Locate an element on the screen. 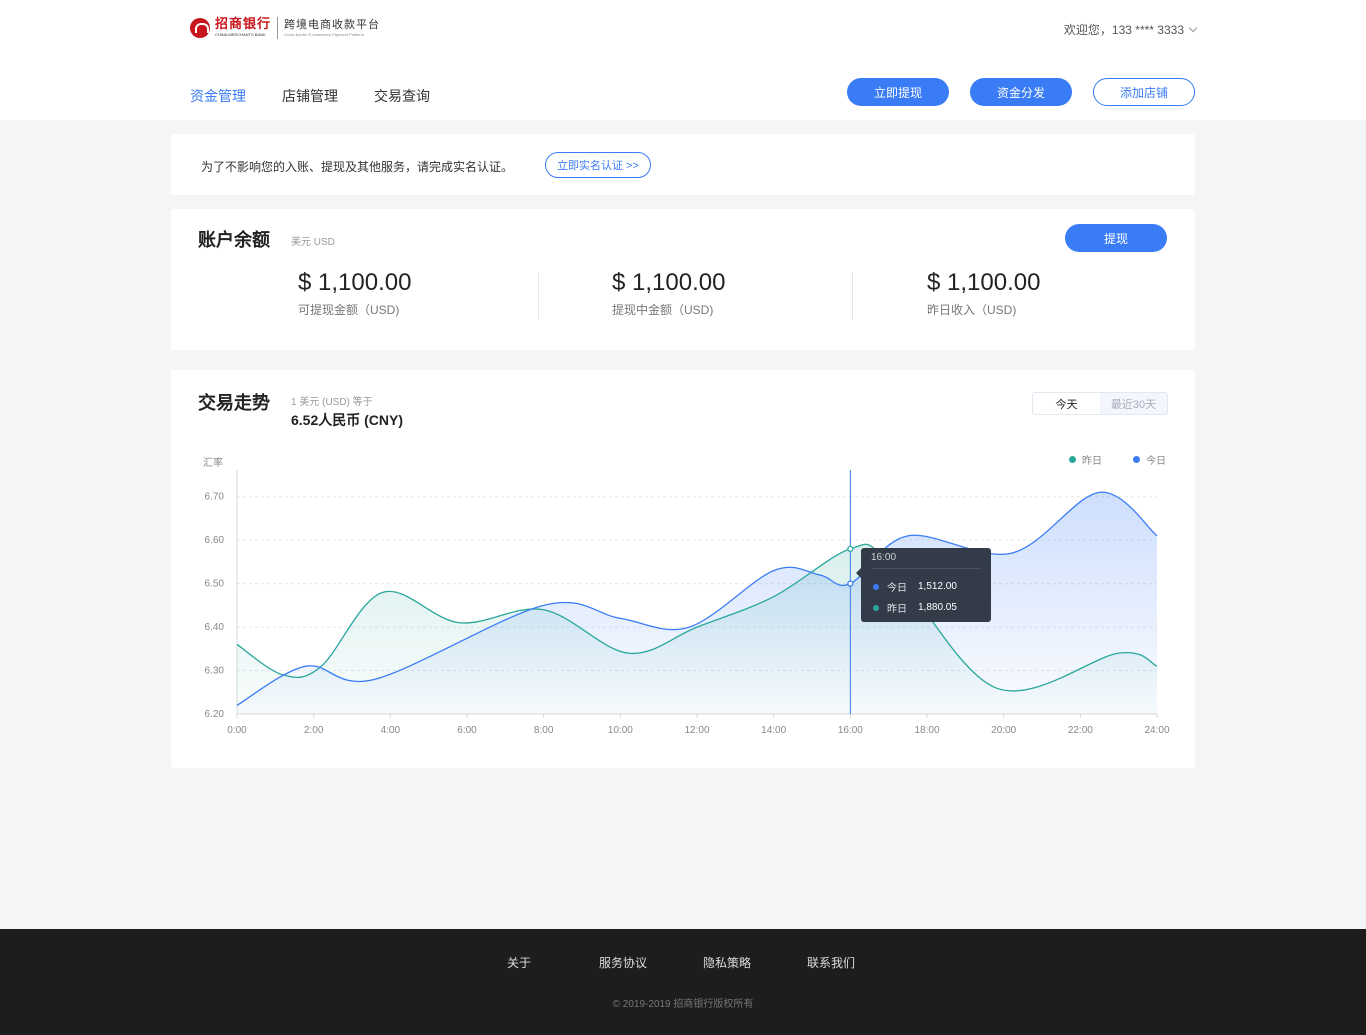  bank-name: 招商银行 is located at coordinates (243, 24).